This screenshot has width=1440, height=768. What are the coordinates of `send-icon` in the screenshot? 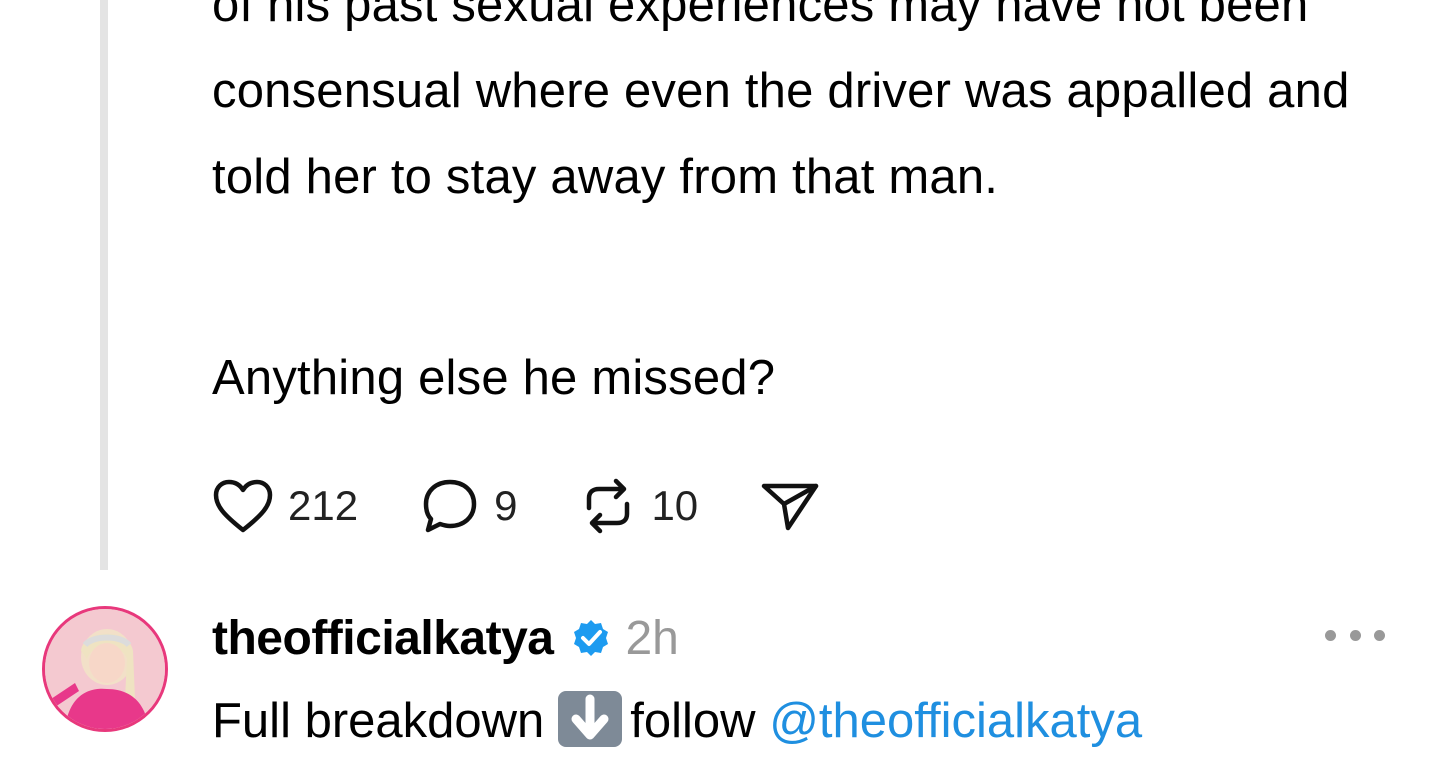 It's located at (790, 507).